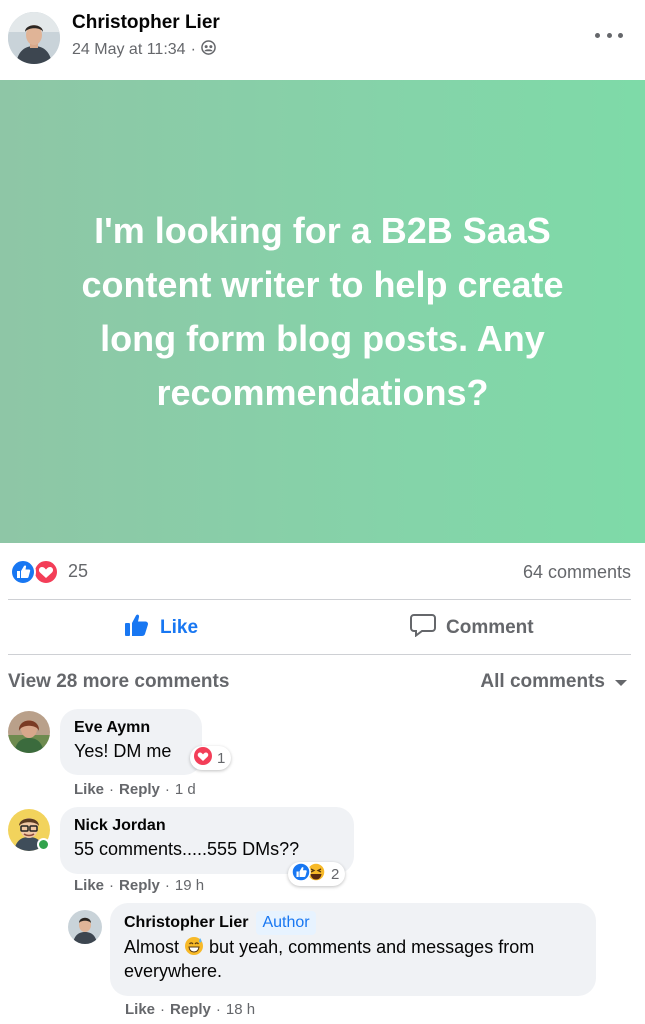  I want to click on online-status-indicator, so click(43, 844).